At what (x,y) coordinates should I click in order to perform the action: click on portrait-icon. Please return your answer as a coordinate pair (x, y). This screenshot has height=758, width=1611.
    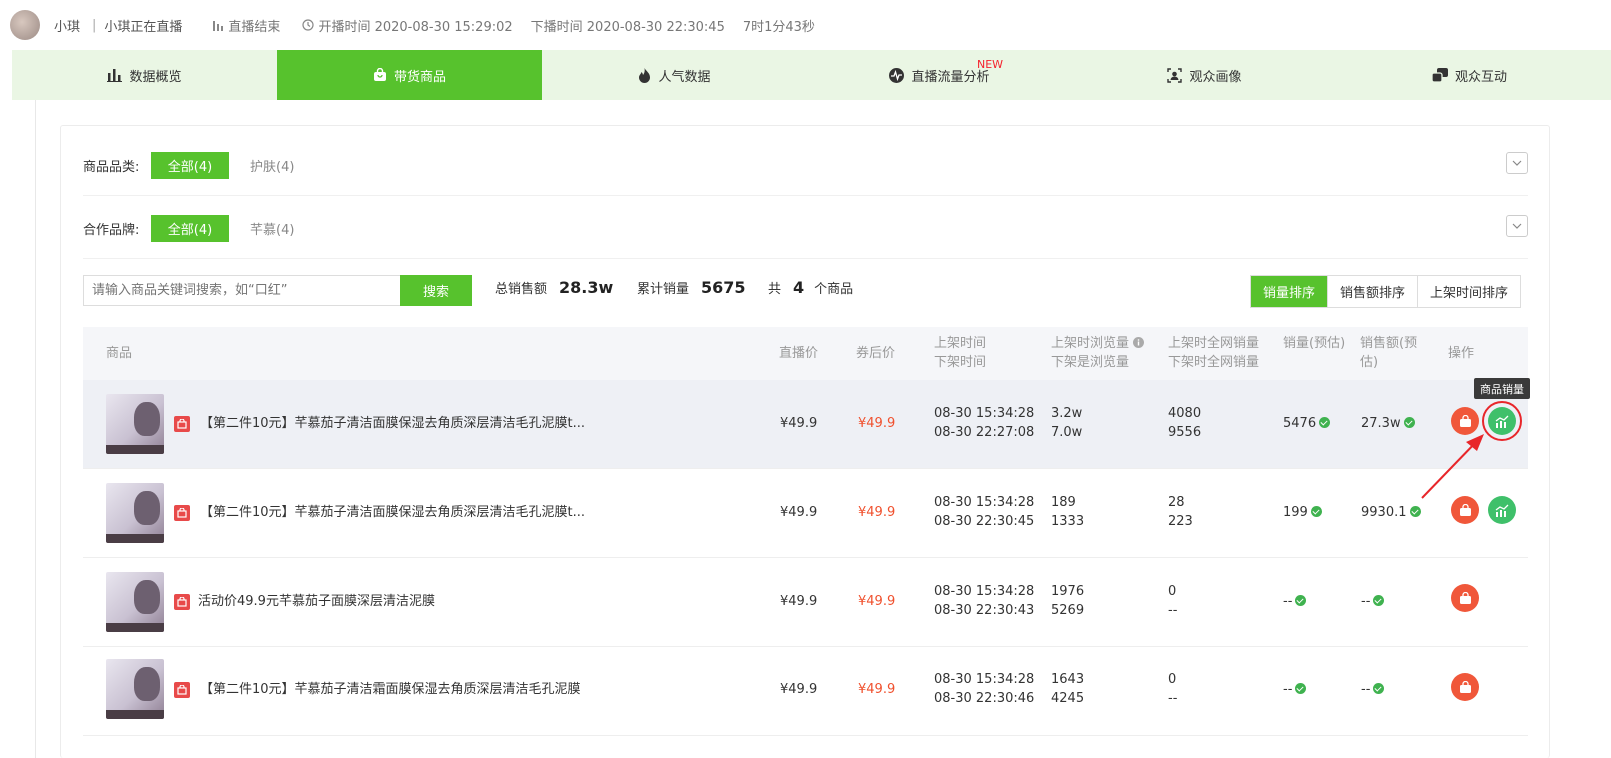
    Looking at the image, I should click on (1175, 75).